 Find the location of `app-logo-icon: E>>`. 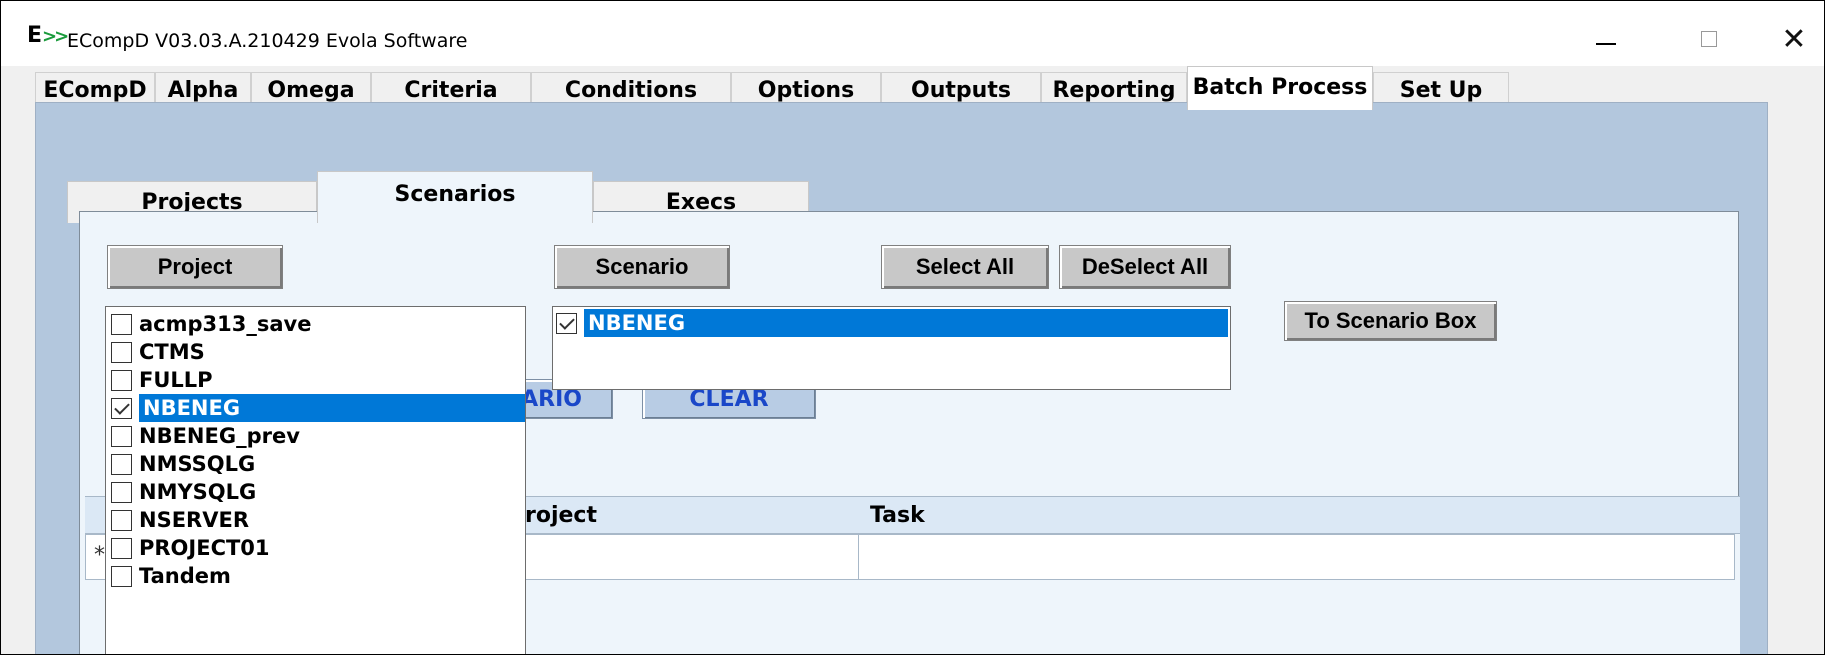

app-logo-icon: E>> is located at coordinates (48, 35).